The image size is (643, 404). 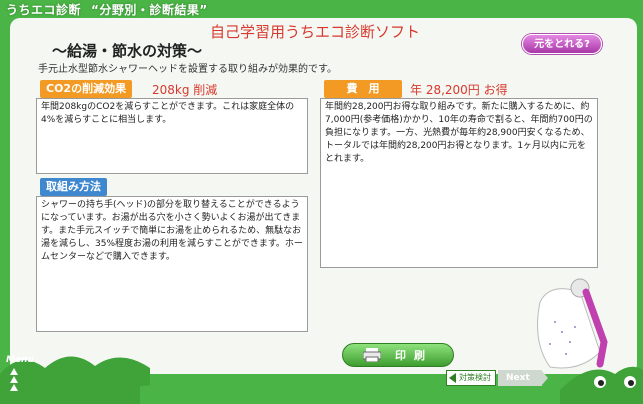 What do you see at coordinates (149, 10) in the screenshot?
I see `app-subtitle: “分野別・診断結果”` at bounding box center [149, 10].